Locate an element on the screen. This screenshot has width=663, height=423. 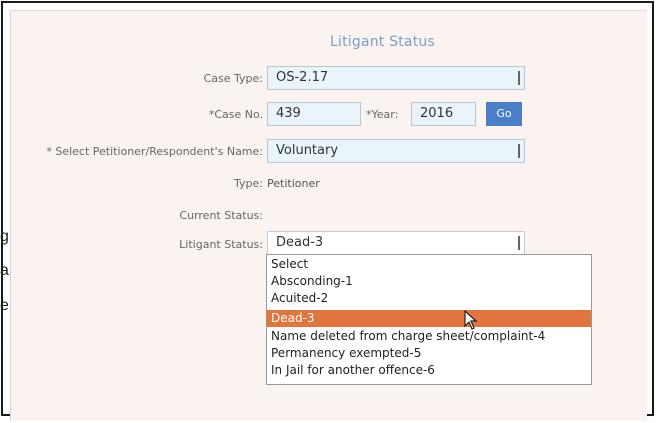
dropdown-option-dead-highlighted: Dead-3 is located at coordinates (429, 318).